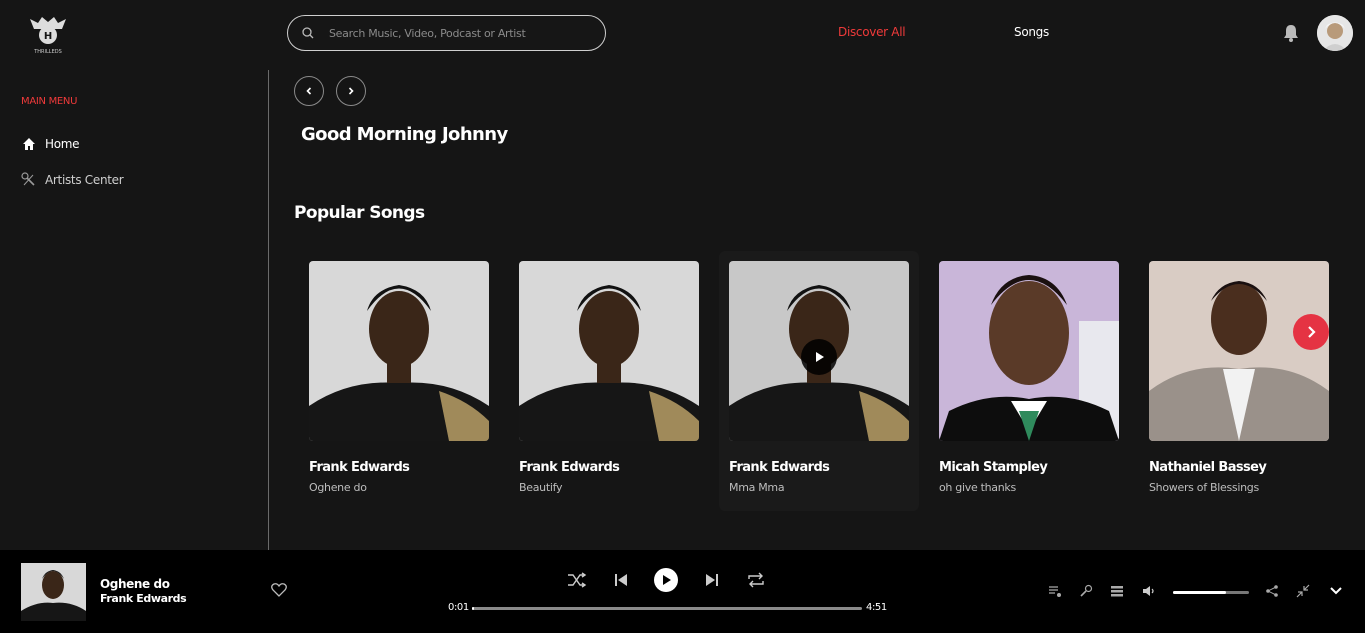 The image size is (1365, 633). I want to click on popular-songs-title: Popular Songs, so click(359, 213).